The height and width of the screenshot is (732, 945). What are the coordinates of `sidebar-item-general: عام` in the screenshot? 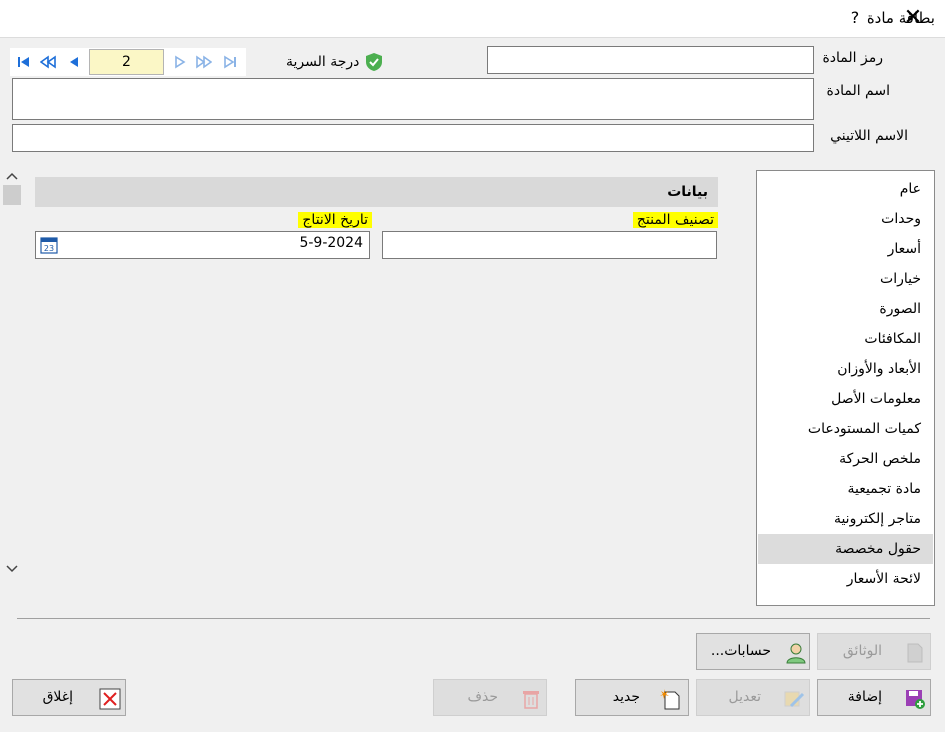 It's located at (845, 189).